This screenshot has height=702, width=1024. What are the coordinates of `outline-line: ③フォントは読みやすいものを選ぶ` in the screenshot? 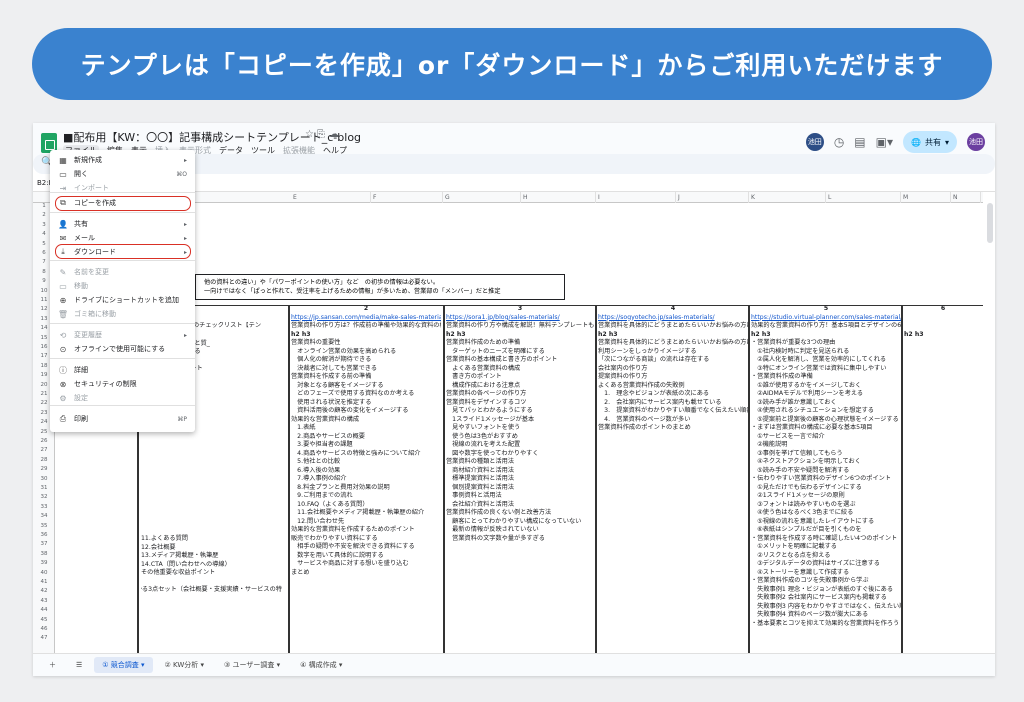 It's located at (826, 505).